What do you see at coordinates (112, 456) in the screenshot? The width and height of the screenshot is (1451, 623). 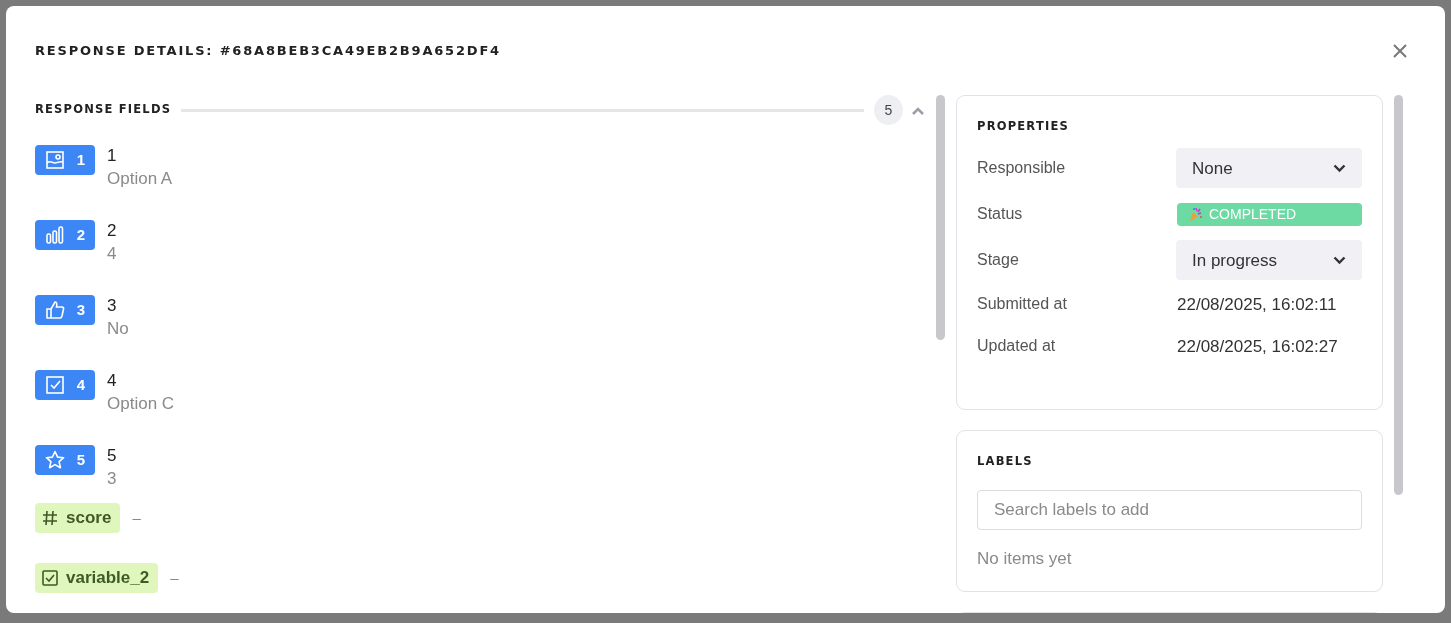 I see `field-title: 5` at bounding box center [112, 456].